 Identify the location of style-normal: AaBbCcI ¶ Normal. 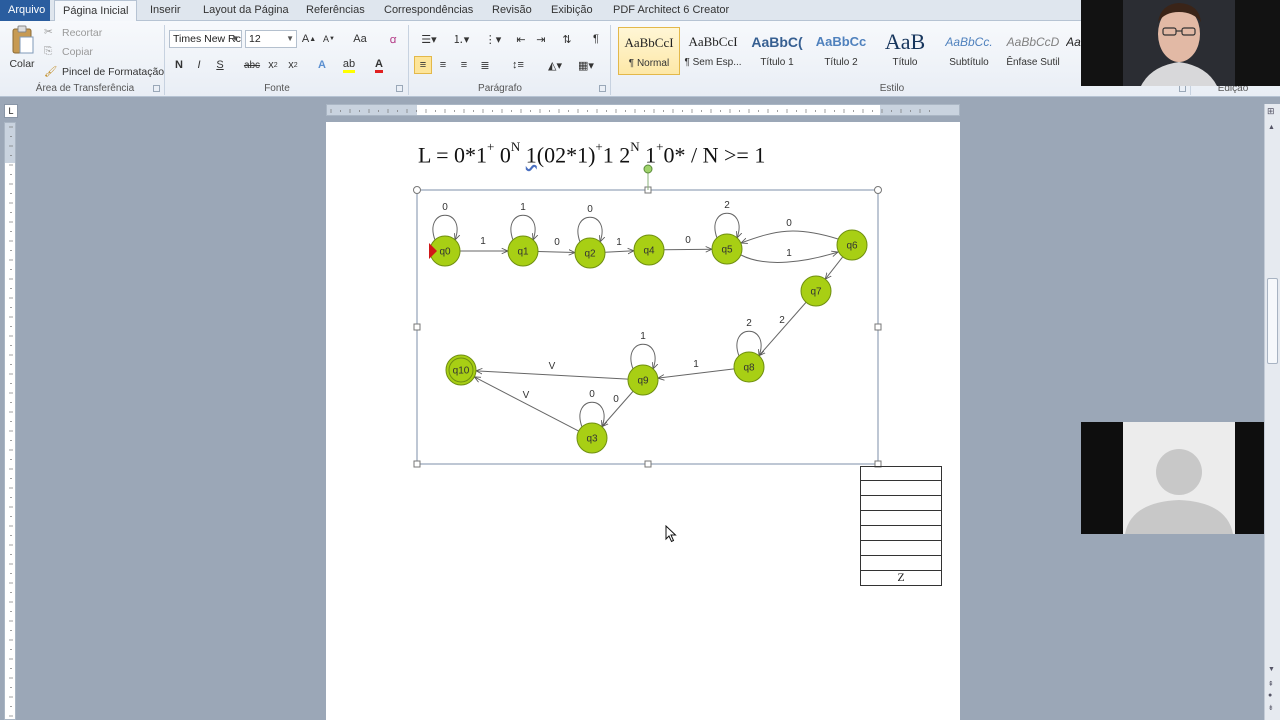
(649, 51).